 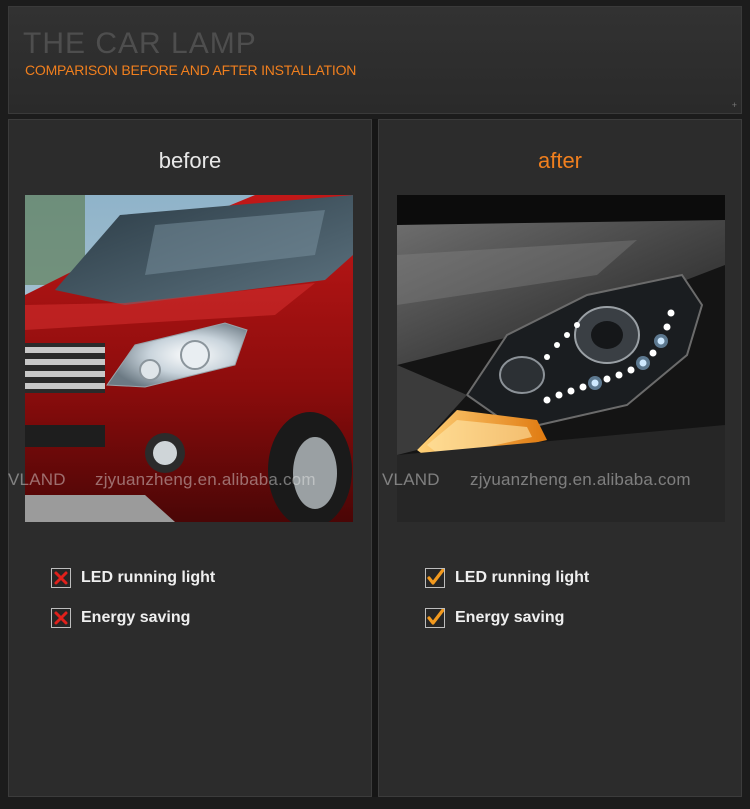 What do you see at coordinates (522, 577) in the screenshot?
I see `after-item-label: LED running light` at bounding box center [522, 577].